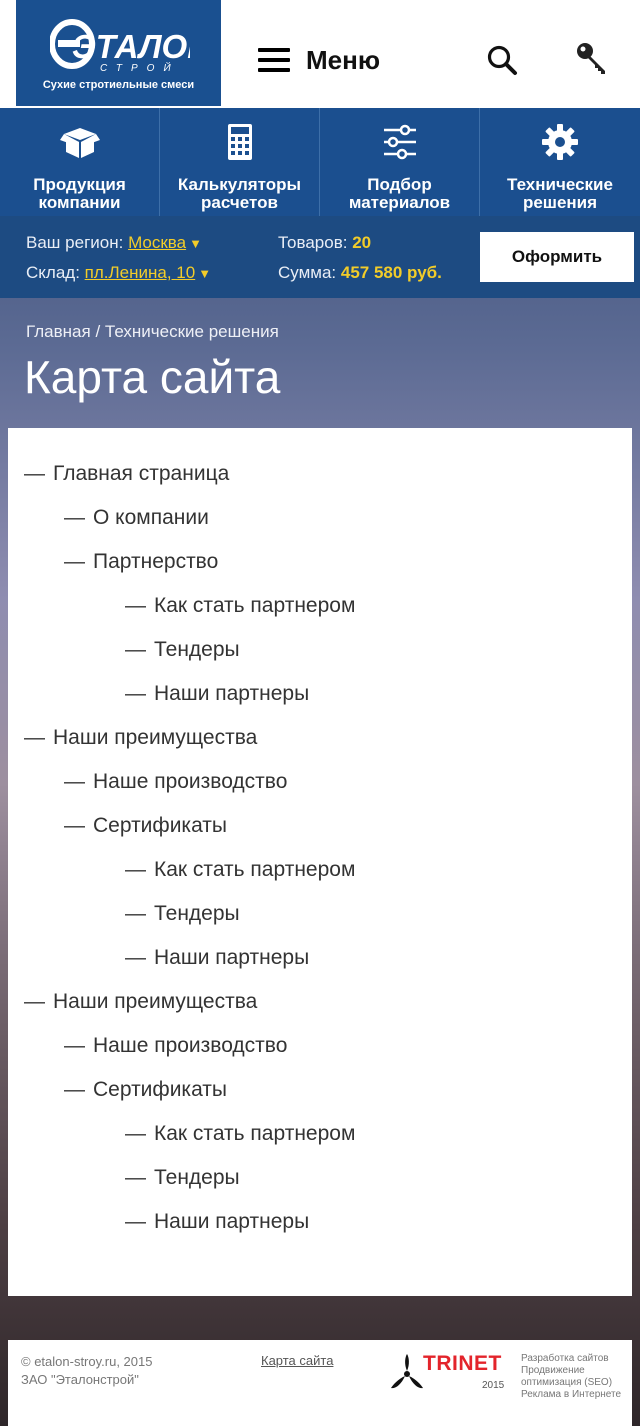 This screenshot has height=1426, width=640. Describe the element at coordinates (400, 162) in the screenshot. I see `category-materials: Подбор материалов` at that location.